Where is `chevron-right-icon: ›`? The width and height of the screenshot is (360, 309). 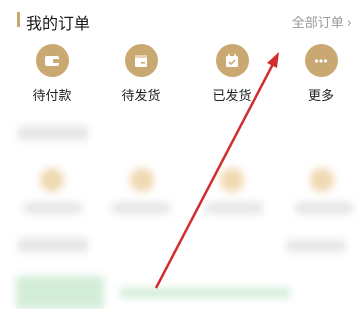
chevron-right-icon: › is located at coordinates (349, 23).